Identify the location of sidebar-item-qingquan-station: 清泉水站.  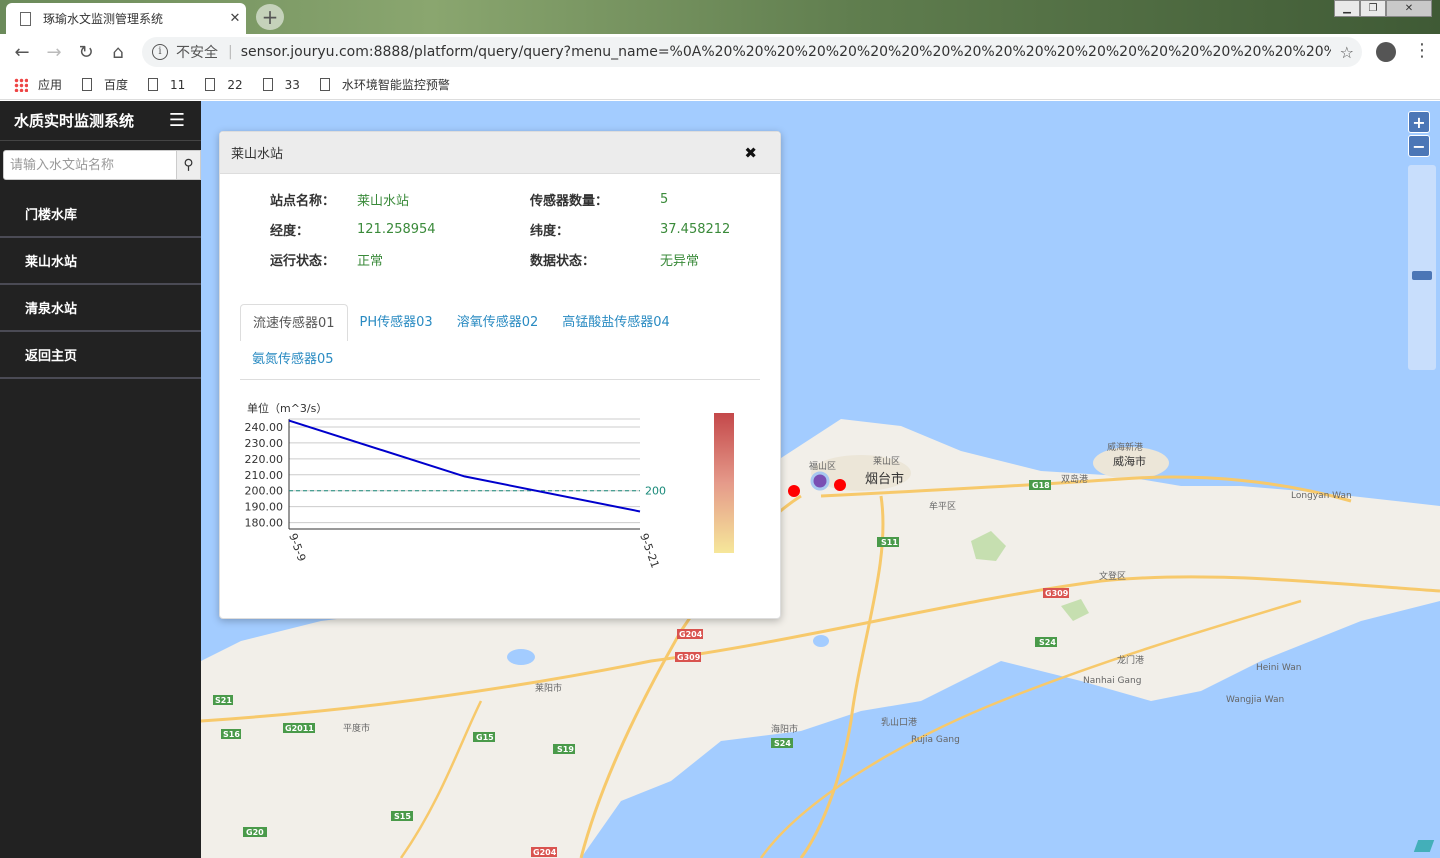
(100, 308).